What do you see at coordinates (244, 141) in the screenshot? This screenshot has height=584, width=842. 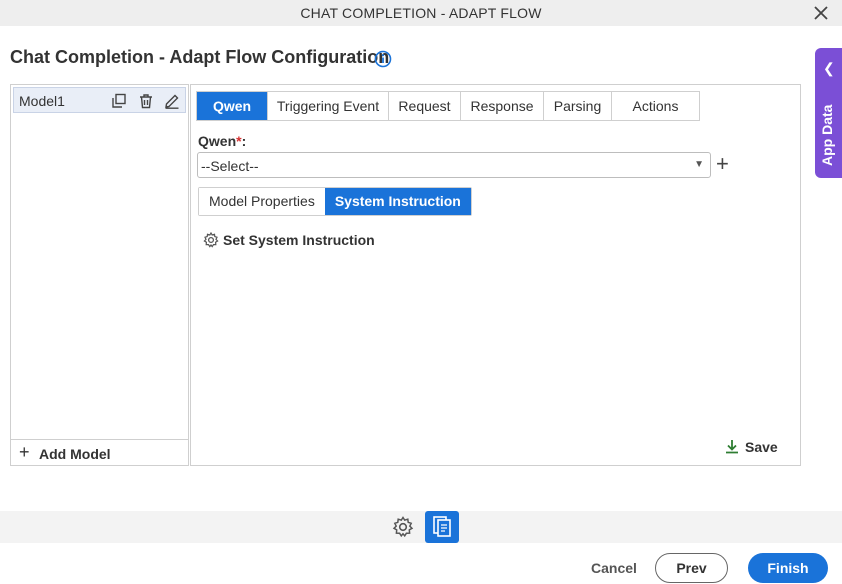 I see `label-colon: :` at bounding box center [244, 141].